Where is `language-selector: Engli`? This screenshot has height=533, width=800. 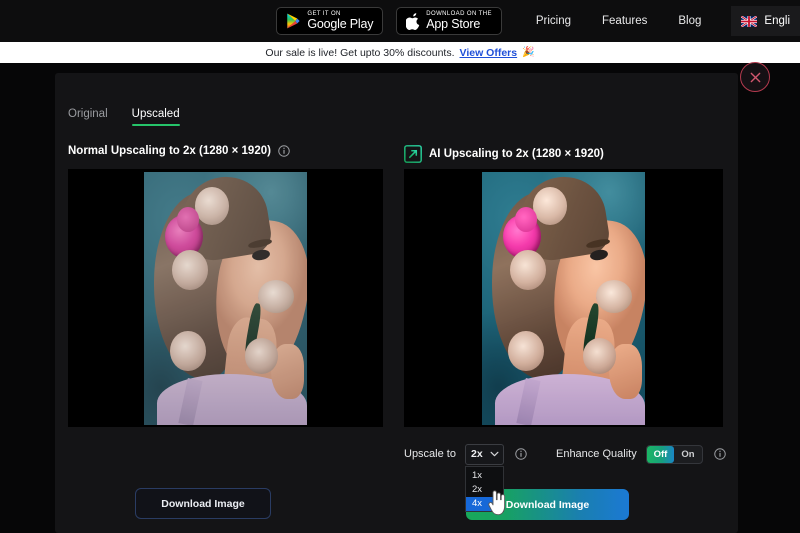 language-selector: Engli is located at coordinates (765, 21).